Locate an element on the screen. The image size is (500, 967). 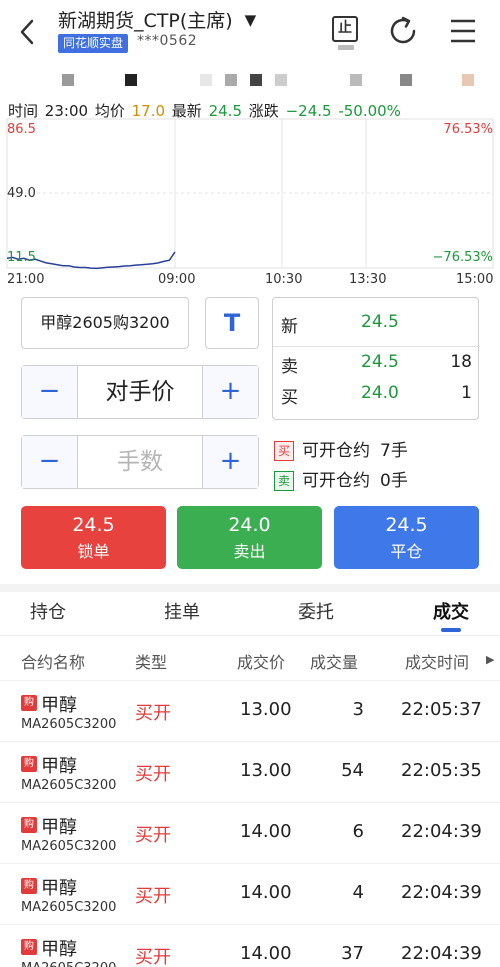
header: 新湖期货_CTP(主席) ▼ 同花顺实盘 ***0562 止 is located at coordinates (250, 31).